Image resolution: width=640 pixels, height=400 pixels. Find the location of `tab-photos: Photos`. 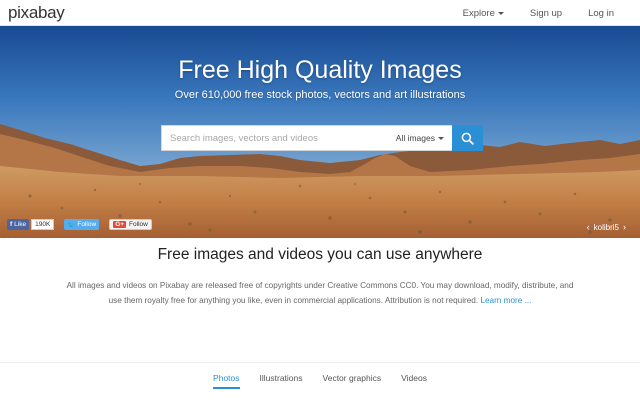

tab-photos: Photos is located at coordinates (226, 376).